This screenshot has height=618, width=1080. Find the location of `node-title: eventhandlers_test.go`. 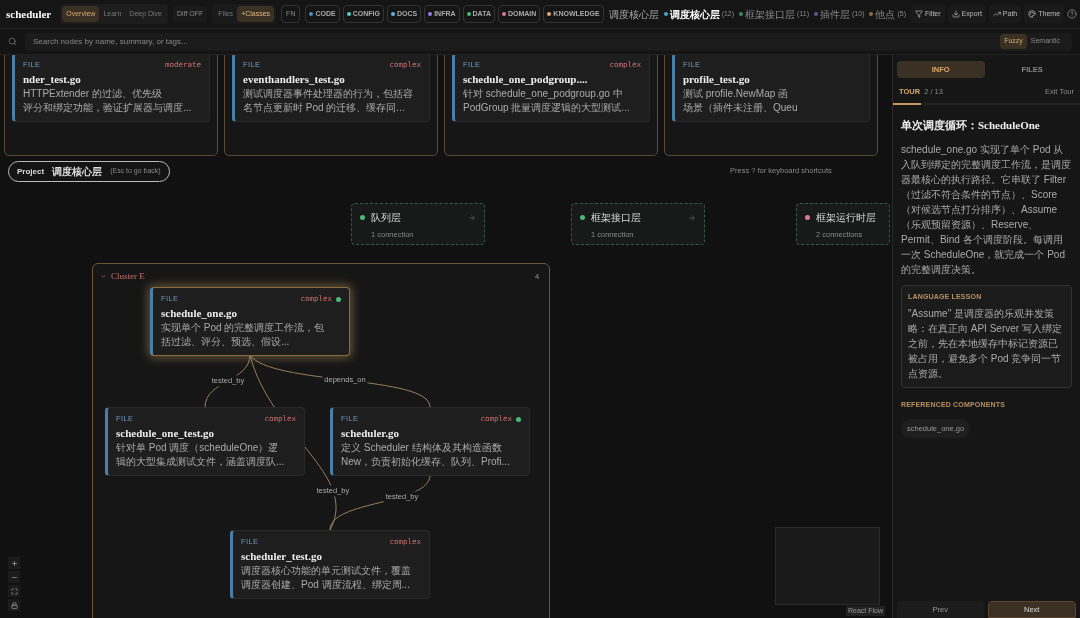

node-title: eventhandlers_test.go is located at coordinates (294, 79).